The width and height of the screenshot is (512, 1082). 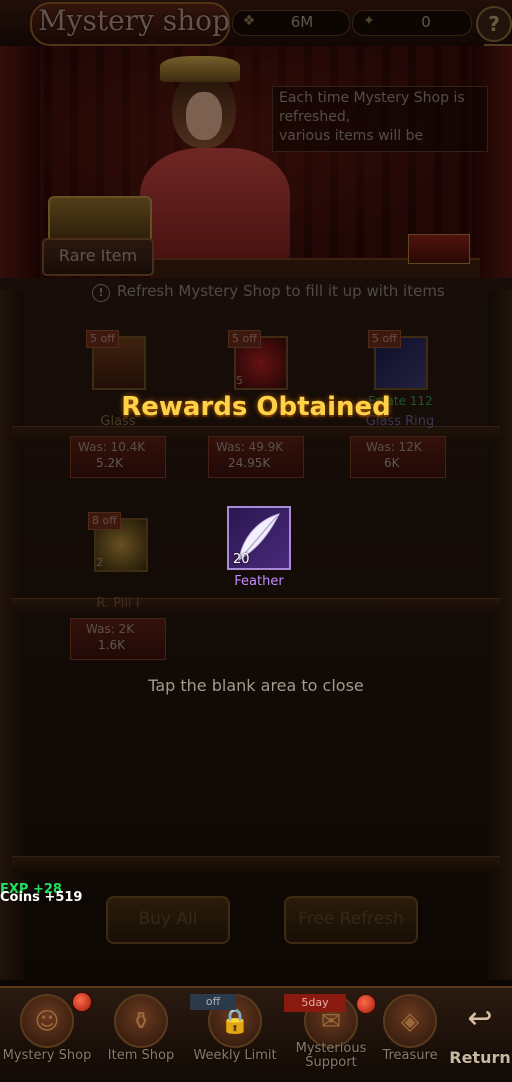 I want to click on notification-dot, so click(x=82, y=1002).